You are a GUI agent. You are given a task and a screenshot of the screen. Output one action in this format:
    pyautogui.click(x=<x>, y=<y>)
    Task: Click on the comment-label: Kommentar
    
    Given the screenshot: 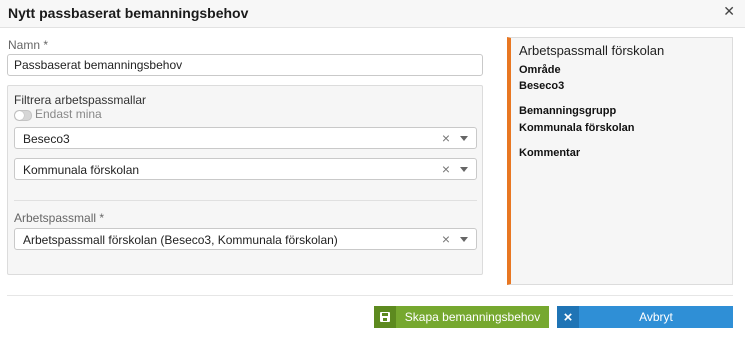 What is the action you would take?
    pyautogui.click(x=550, y=153)
    